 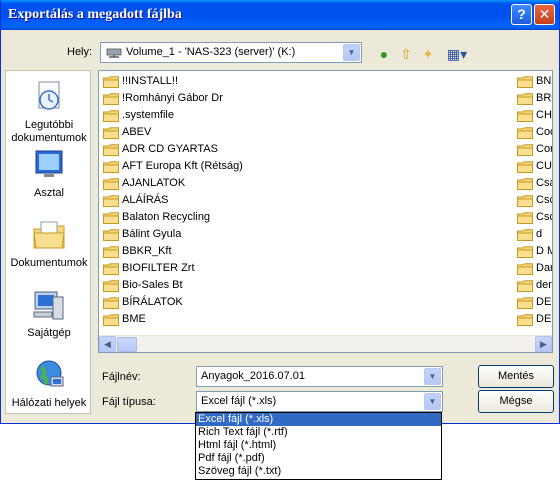 I want to click on filename-label: Fájlnév:, so click(x=121, y=377).